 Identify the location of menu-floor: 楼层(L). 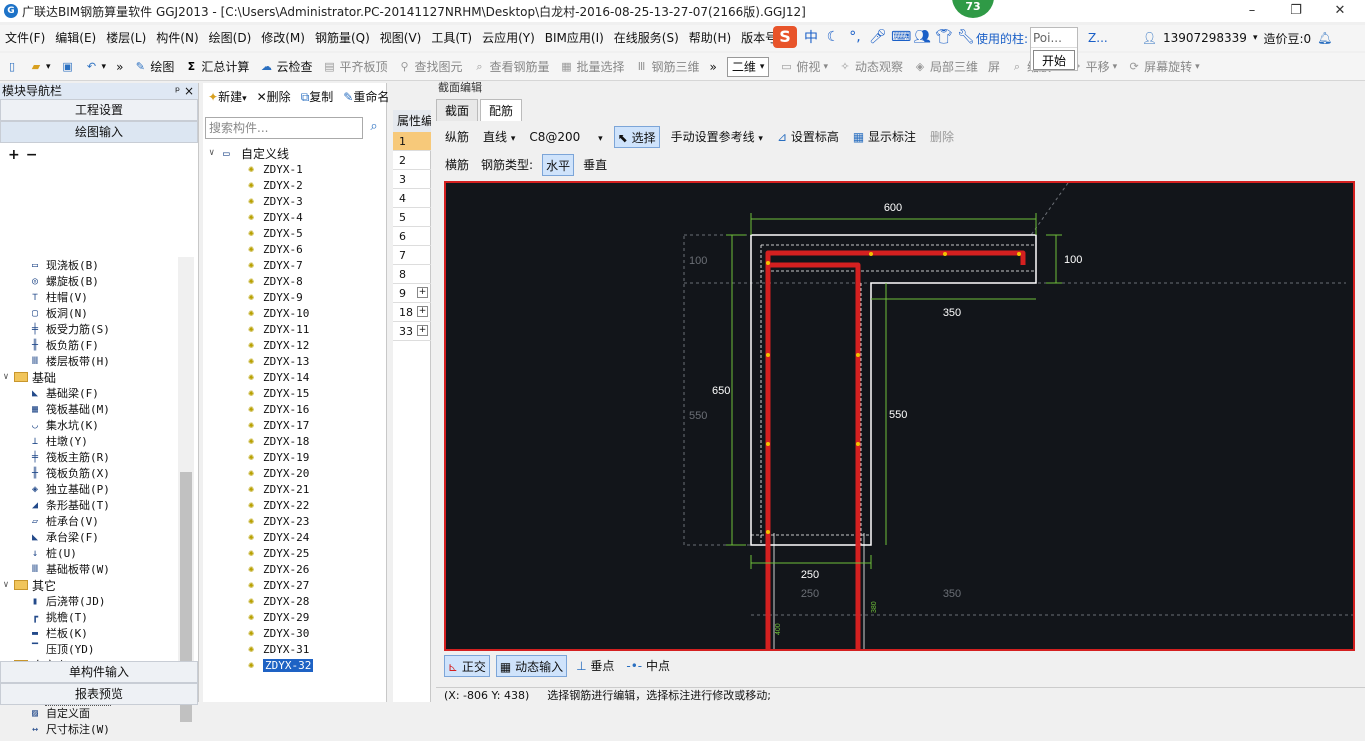
(126, 38).